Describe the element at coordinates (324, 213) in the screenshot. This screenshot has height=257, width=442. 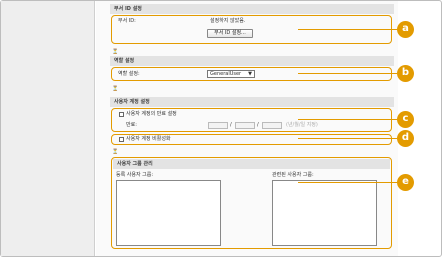
I see `related-groups-list` at that location.